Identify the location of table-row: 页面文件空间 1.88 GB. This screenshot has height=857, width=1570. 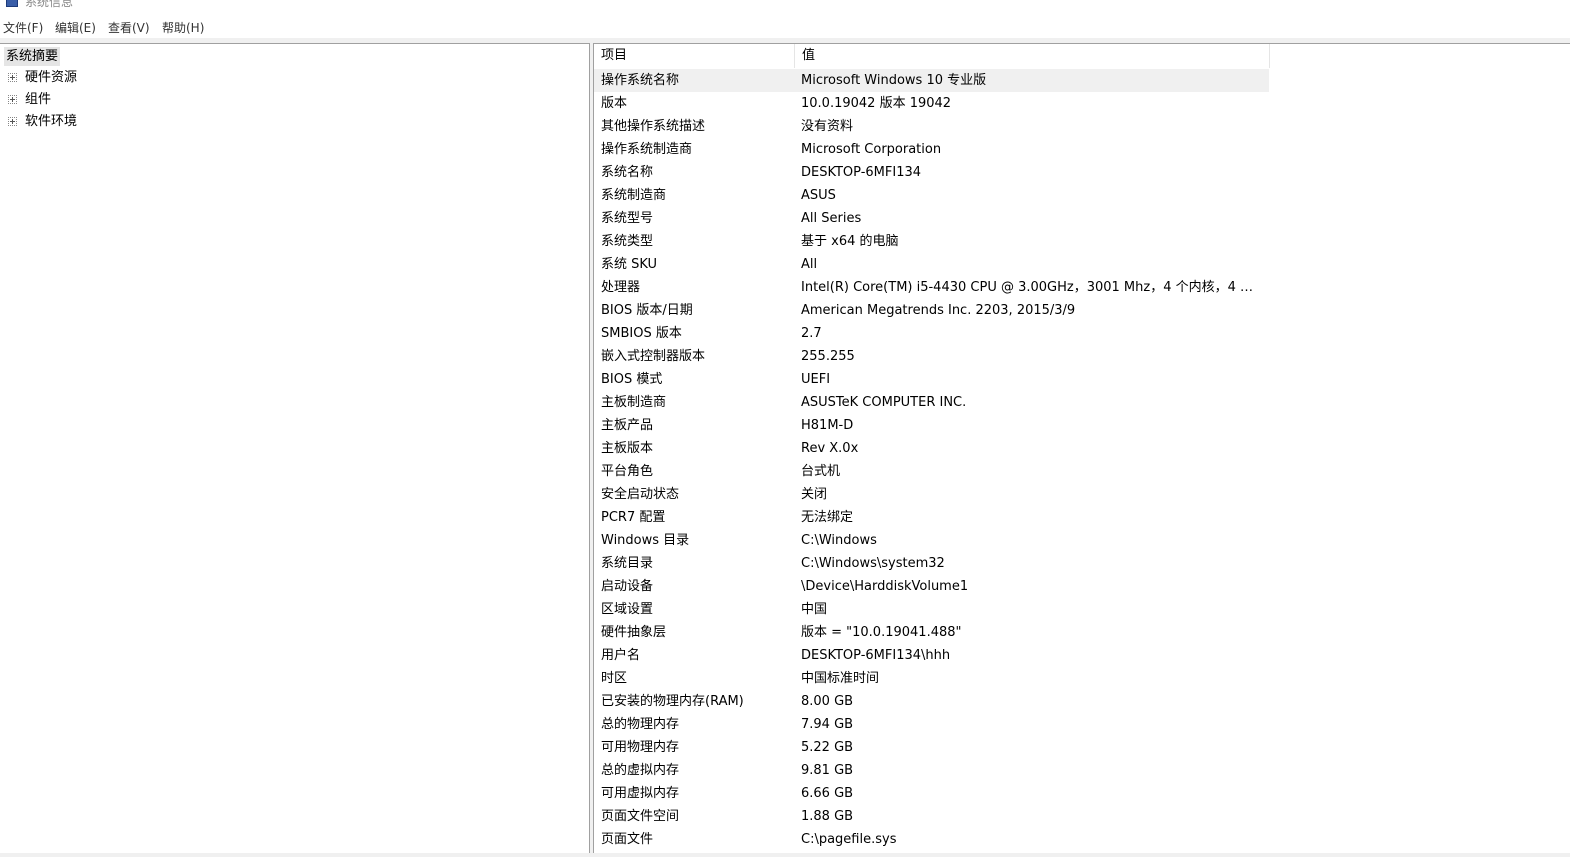
(931, 816).